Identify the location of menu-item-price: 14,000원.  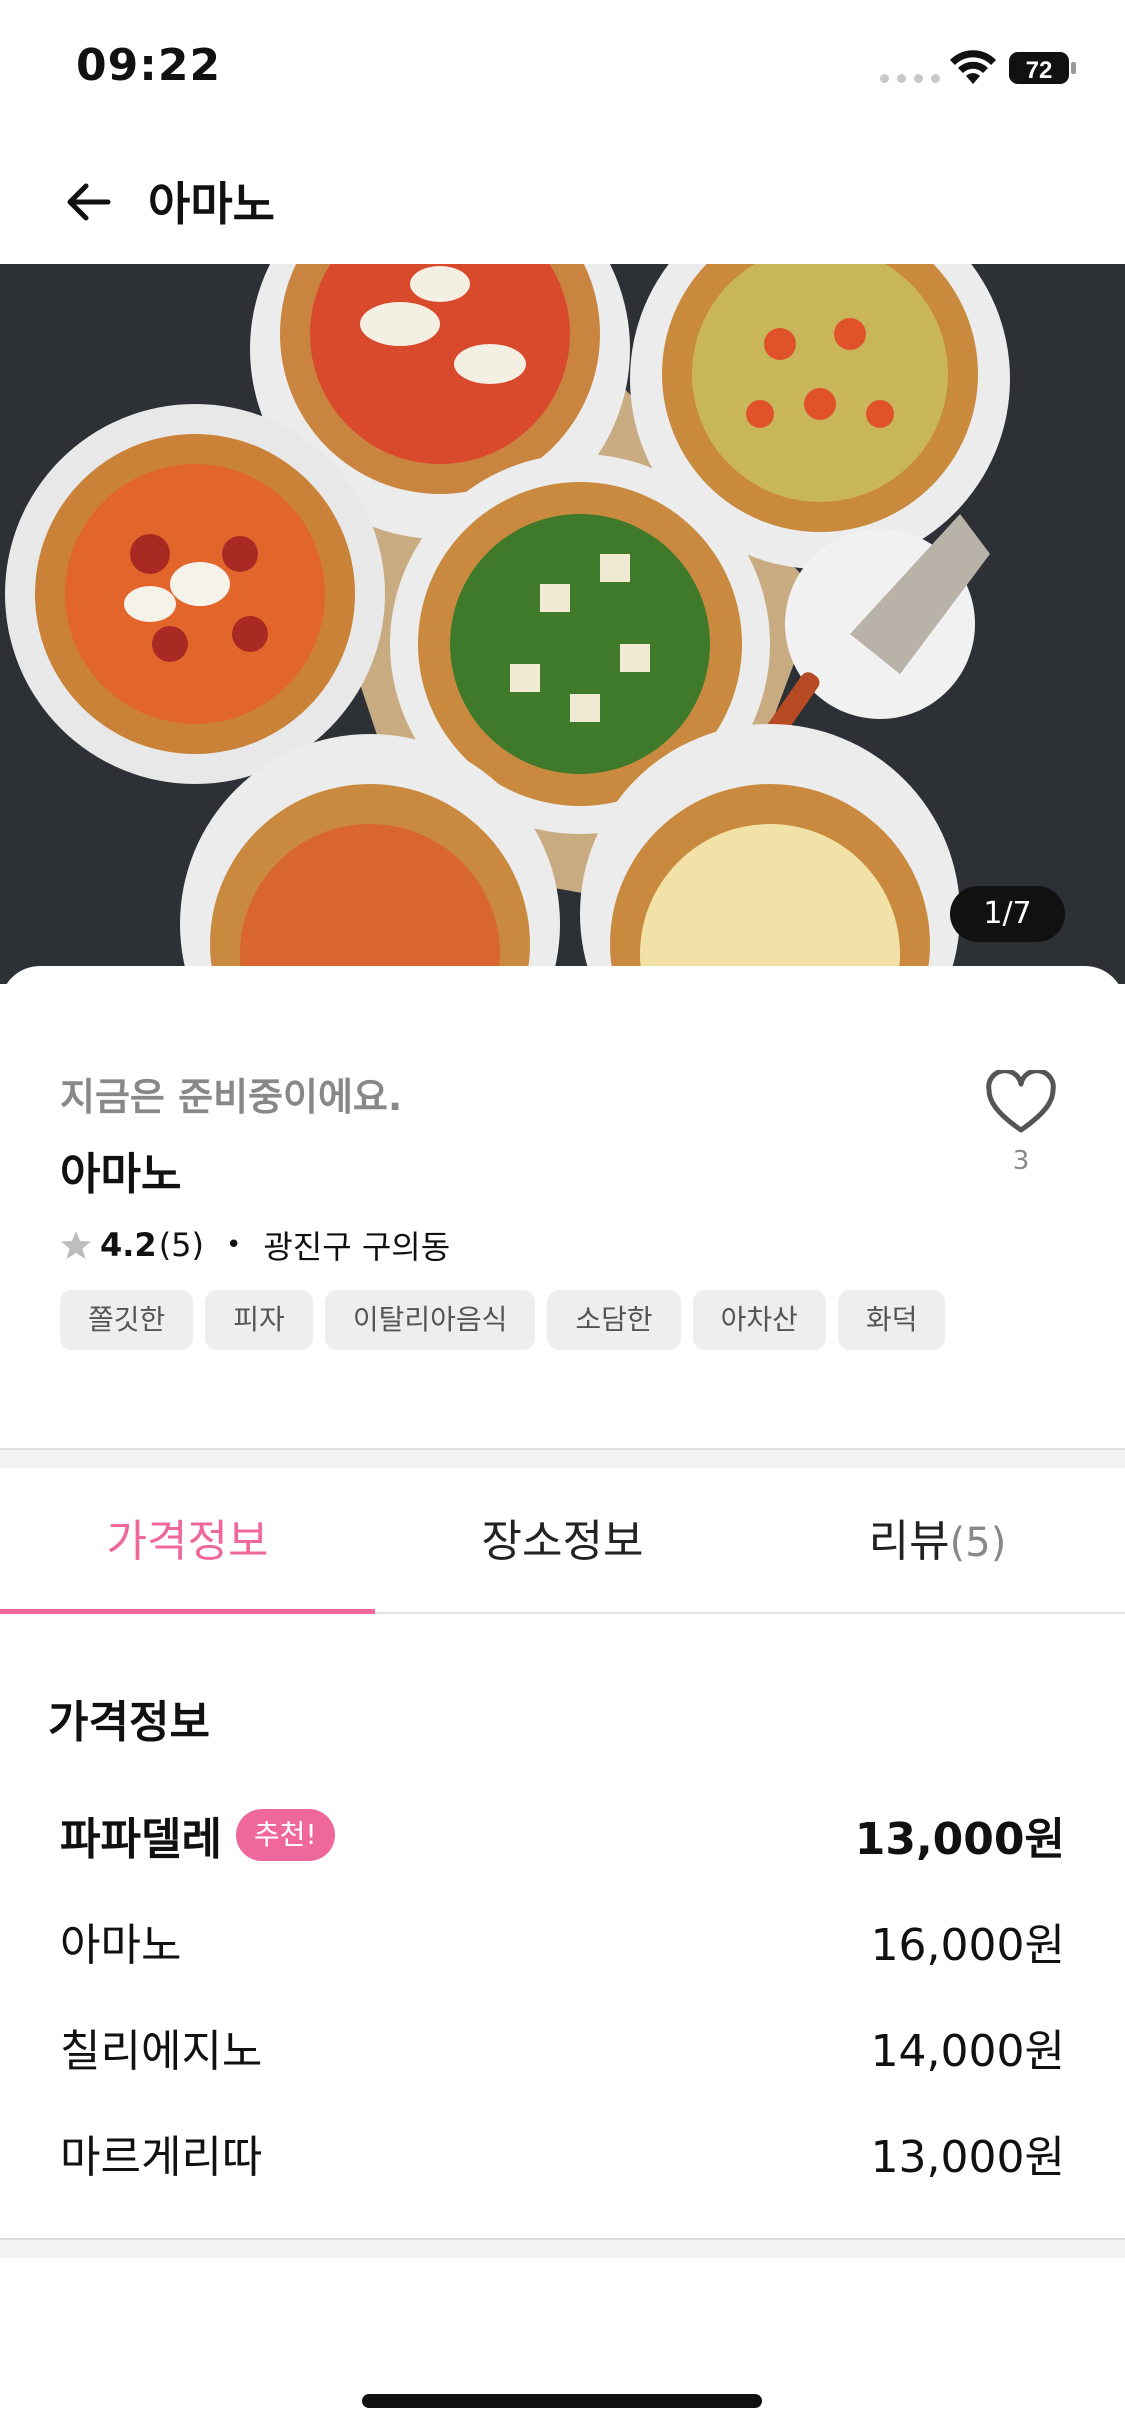
(967, 2051).